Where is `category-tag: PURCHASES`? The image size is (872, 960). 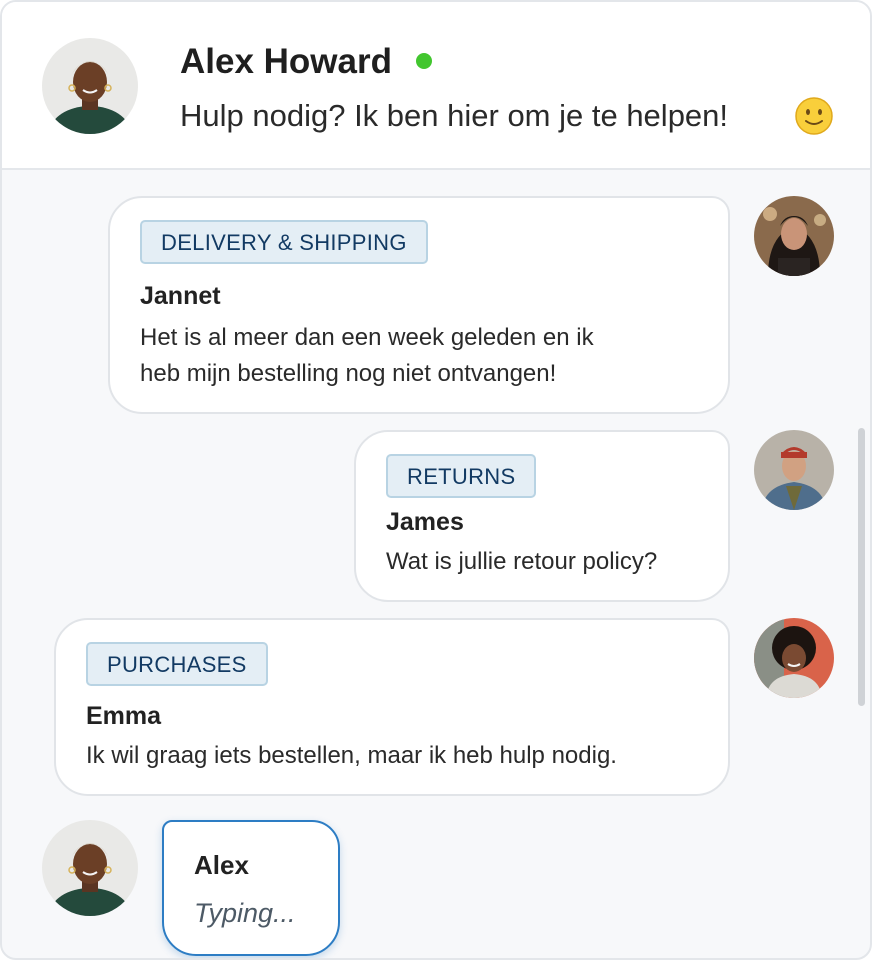
category-tag: PURCHASES is located at coordinates (177, 664).